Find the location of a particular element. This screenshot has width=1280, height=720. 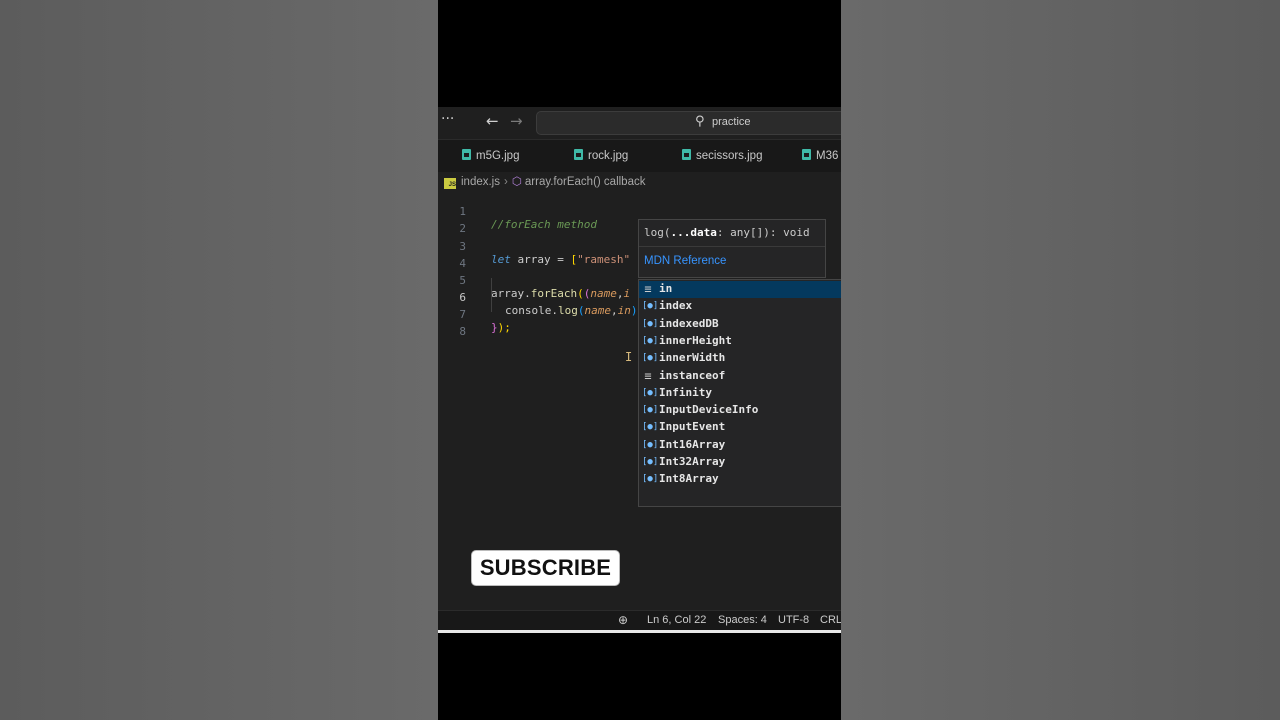

javascript-file-icon: JS is located at coordinates (450, 183).